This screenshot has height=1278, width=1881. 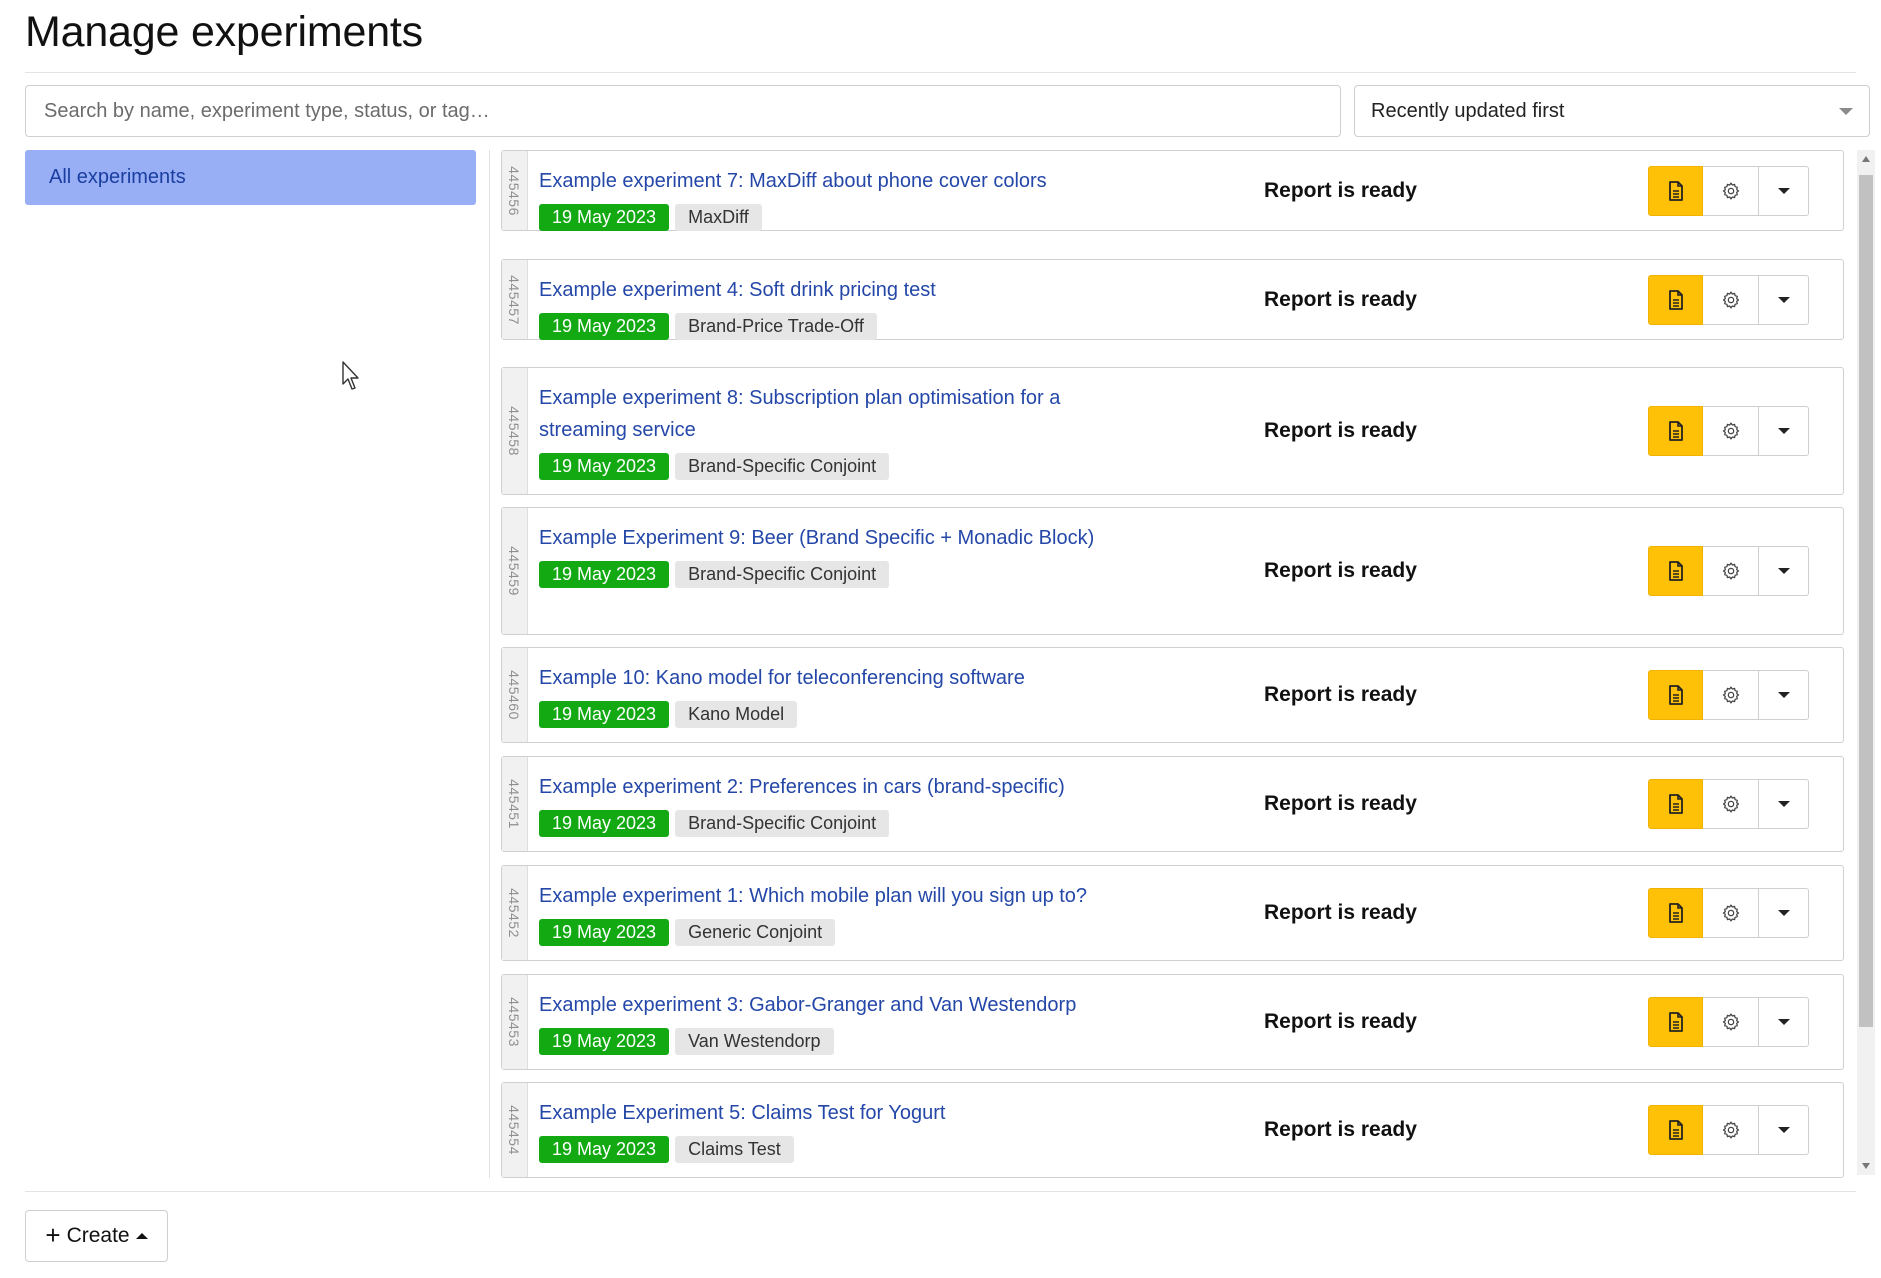 I want to click on experiment-id: 445451, so click(x=514, y=804).